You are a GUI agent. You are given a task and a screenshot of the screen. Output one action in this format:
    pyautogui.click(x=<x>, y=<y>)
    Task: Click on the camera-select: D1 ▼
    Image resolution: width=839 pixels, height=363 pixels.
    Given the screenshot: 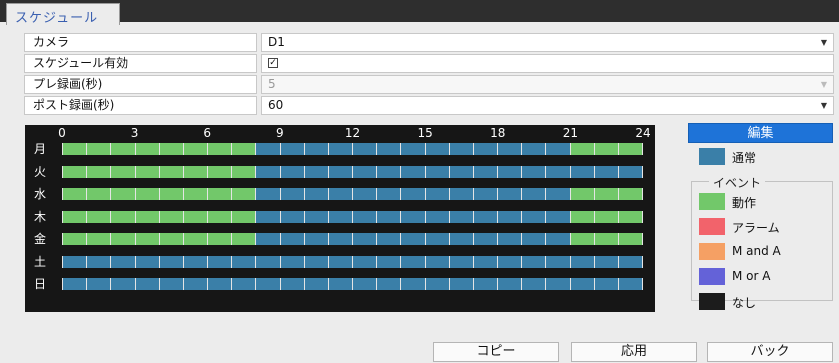 What is the action you would take?
    pyautogui.click(x=547, y=42)
    